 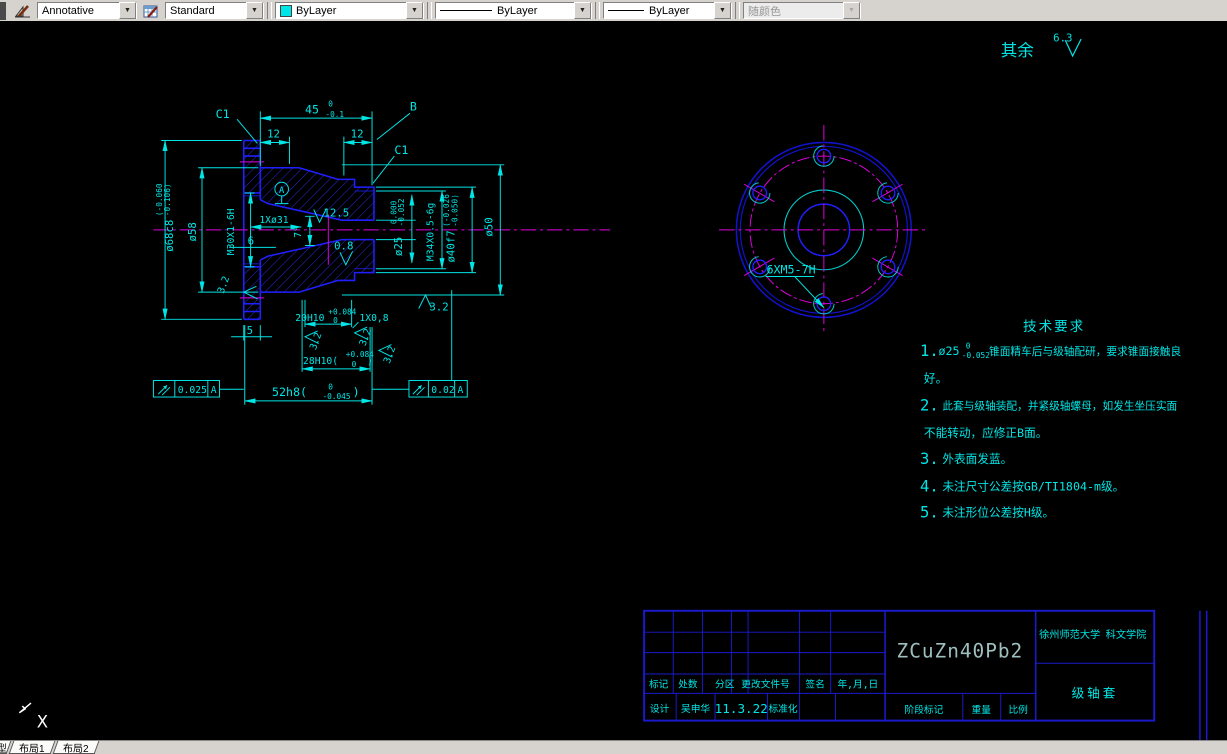 What do you see at coordinates (320, 361) in the screenshot?
I see `dim-slot28: 28H10(` at bounding box center [320, 361].